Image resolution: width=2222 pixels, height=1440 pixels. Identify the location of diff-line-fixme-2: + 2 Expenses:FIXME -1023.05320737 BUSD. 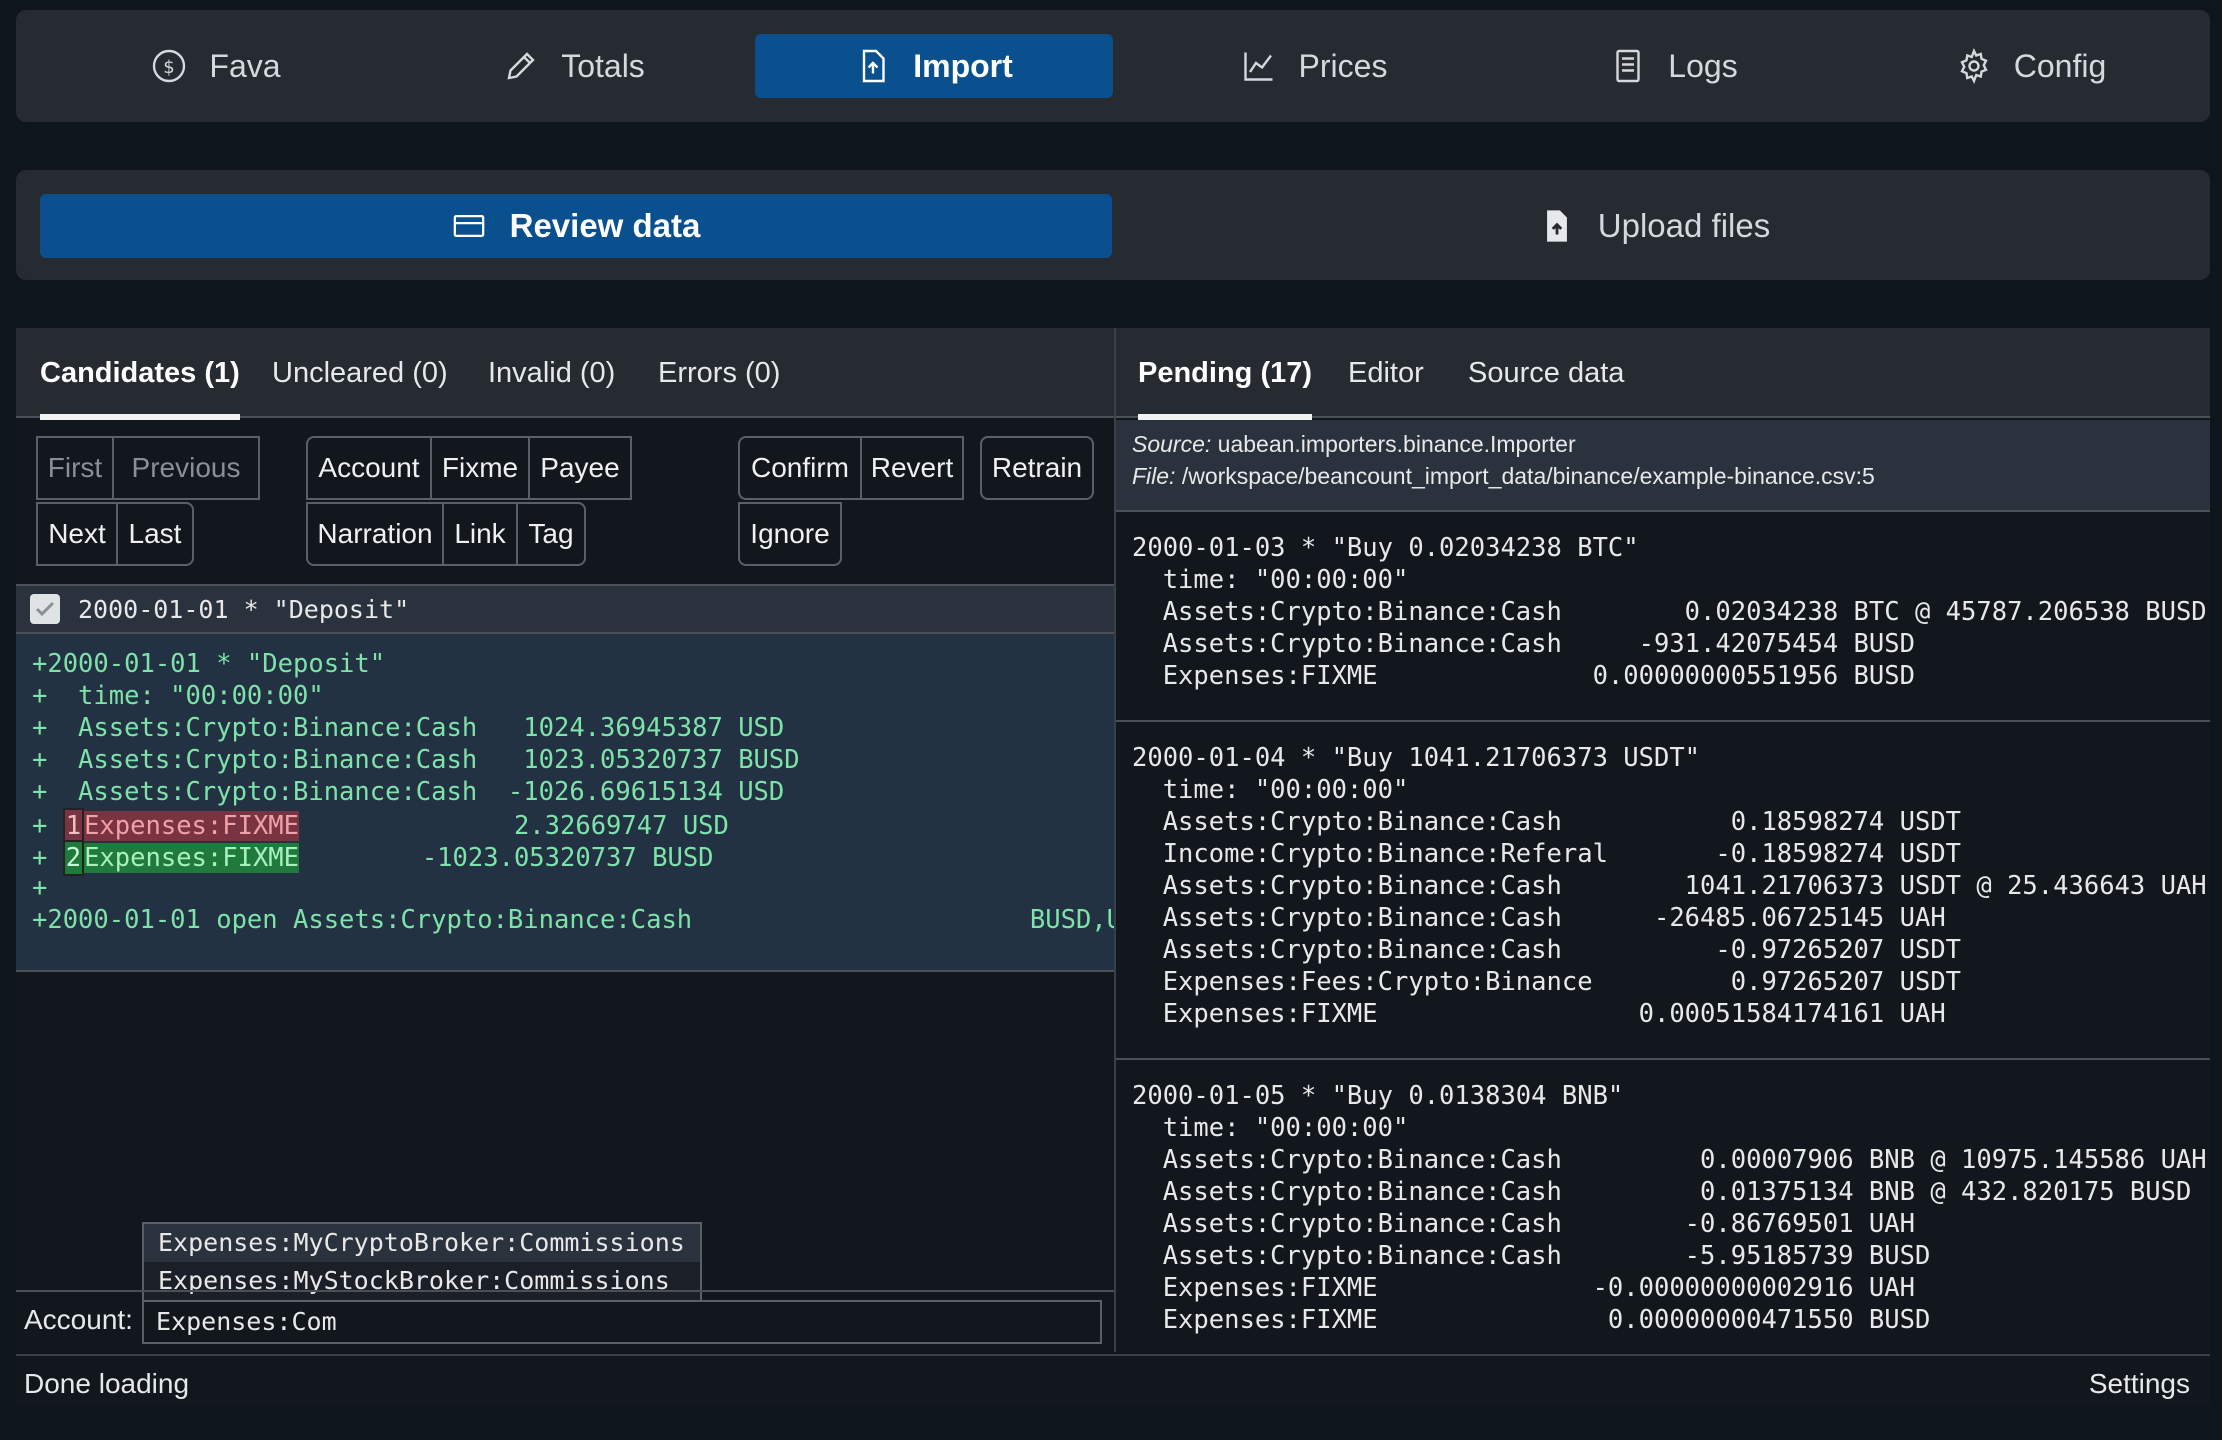
(373, 858).